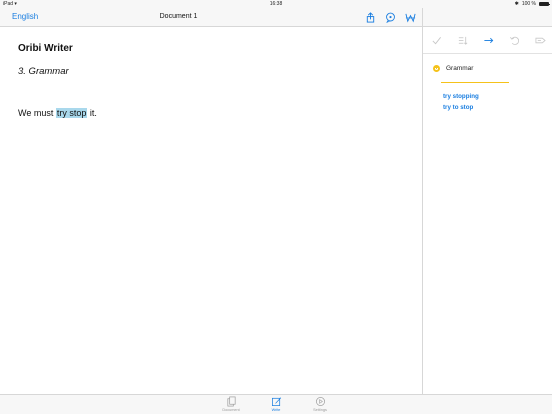 This screenshot has width=552, height=414. What do you see at coordinates (458, 107) in the screenshot?
I see `suggestion-item: try to stop` at bounding box center [458, 107].